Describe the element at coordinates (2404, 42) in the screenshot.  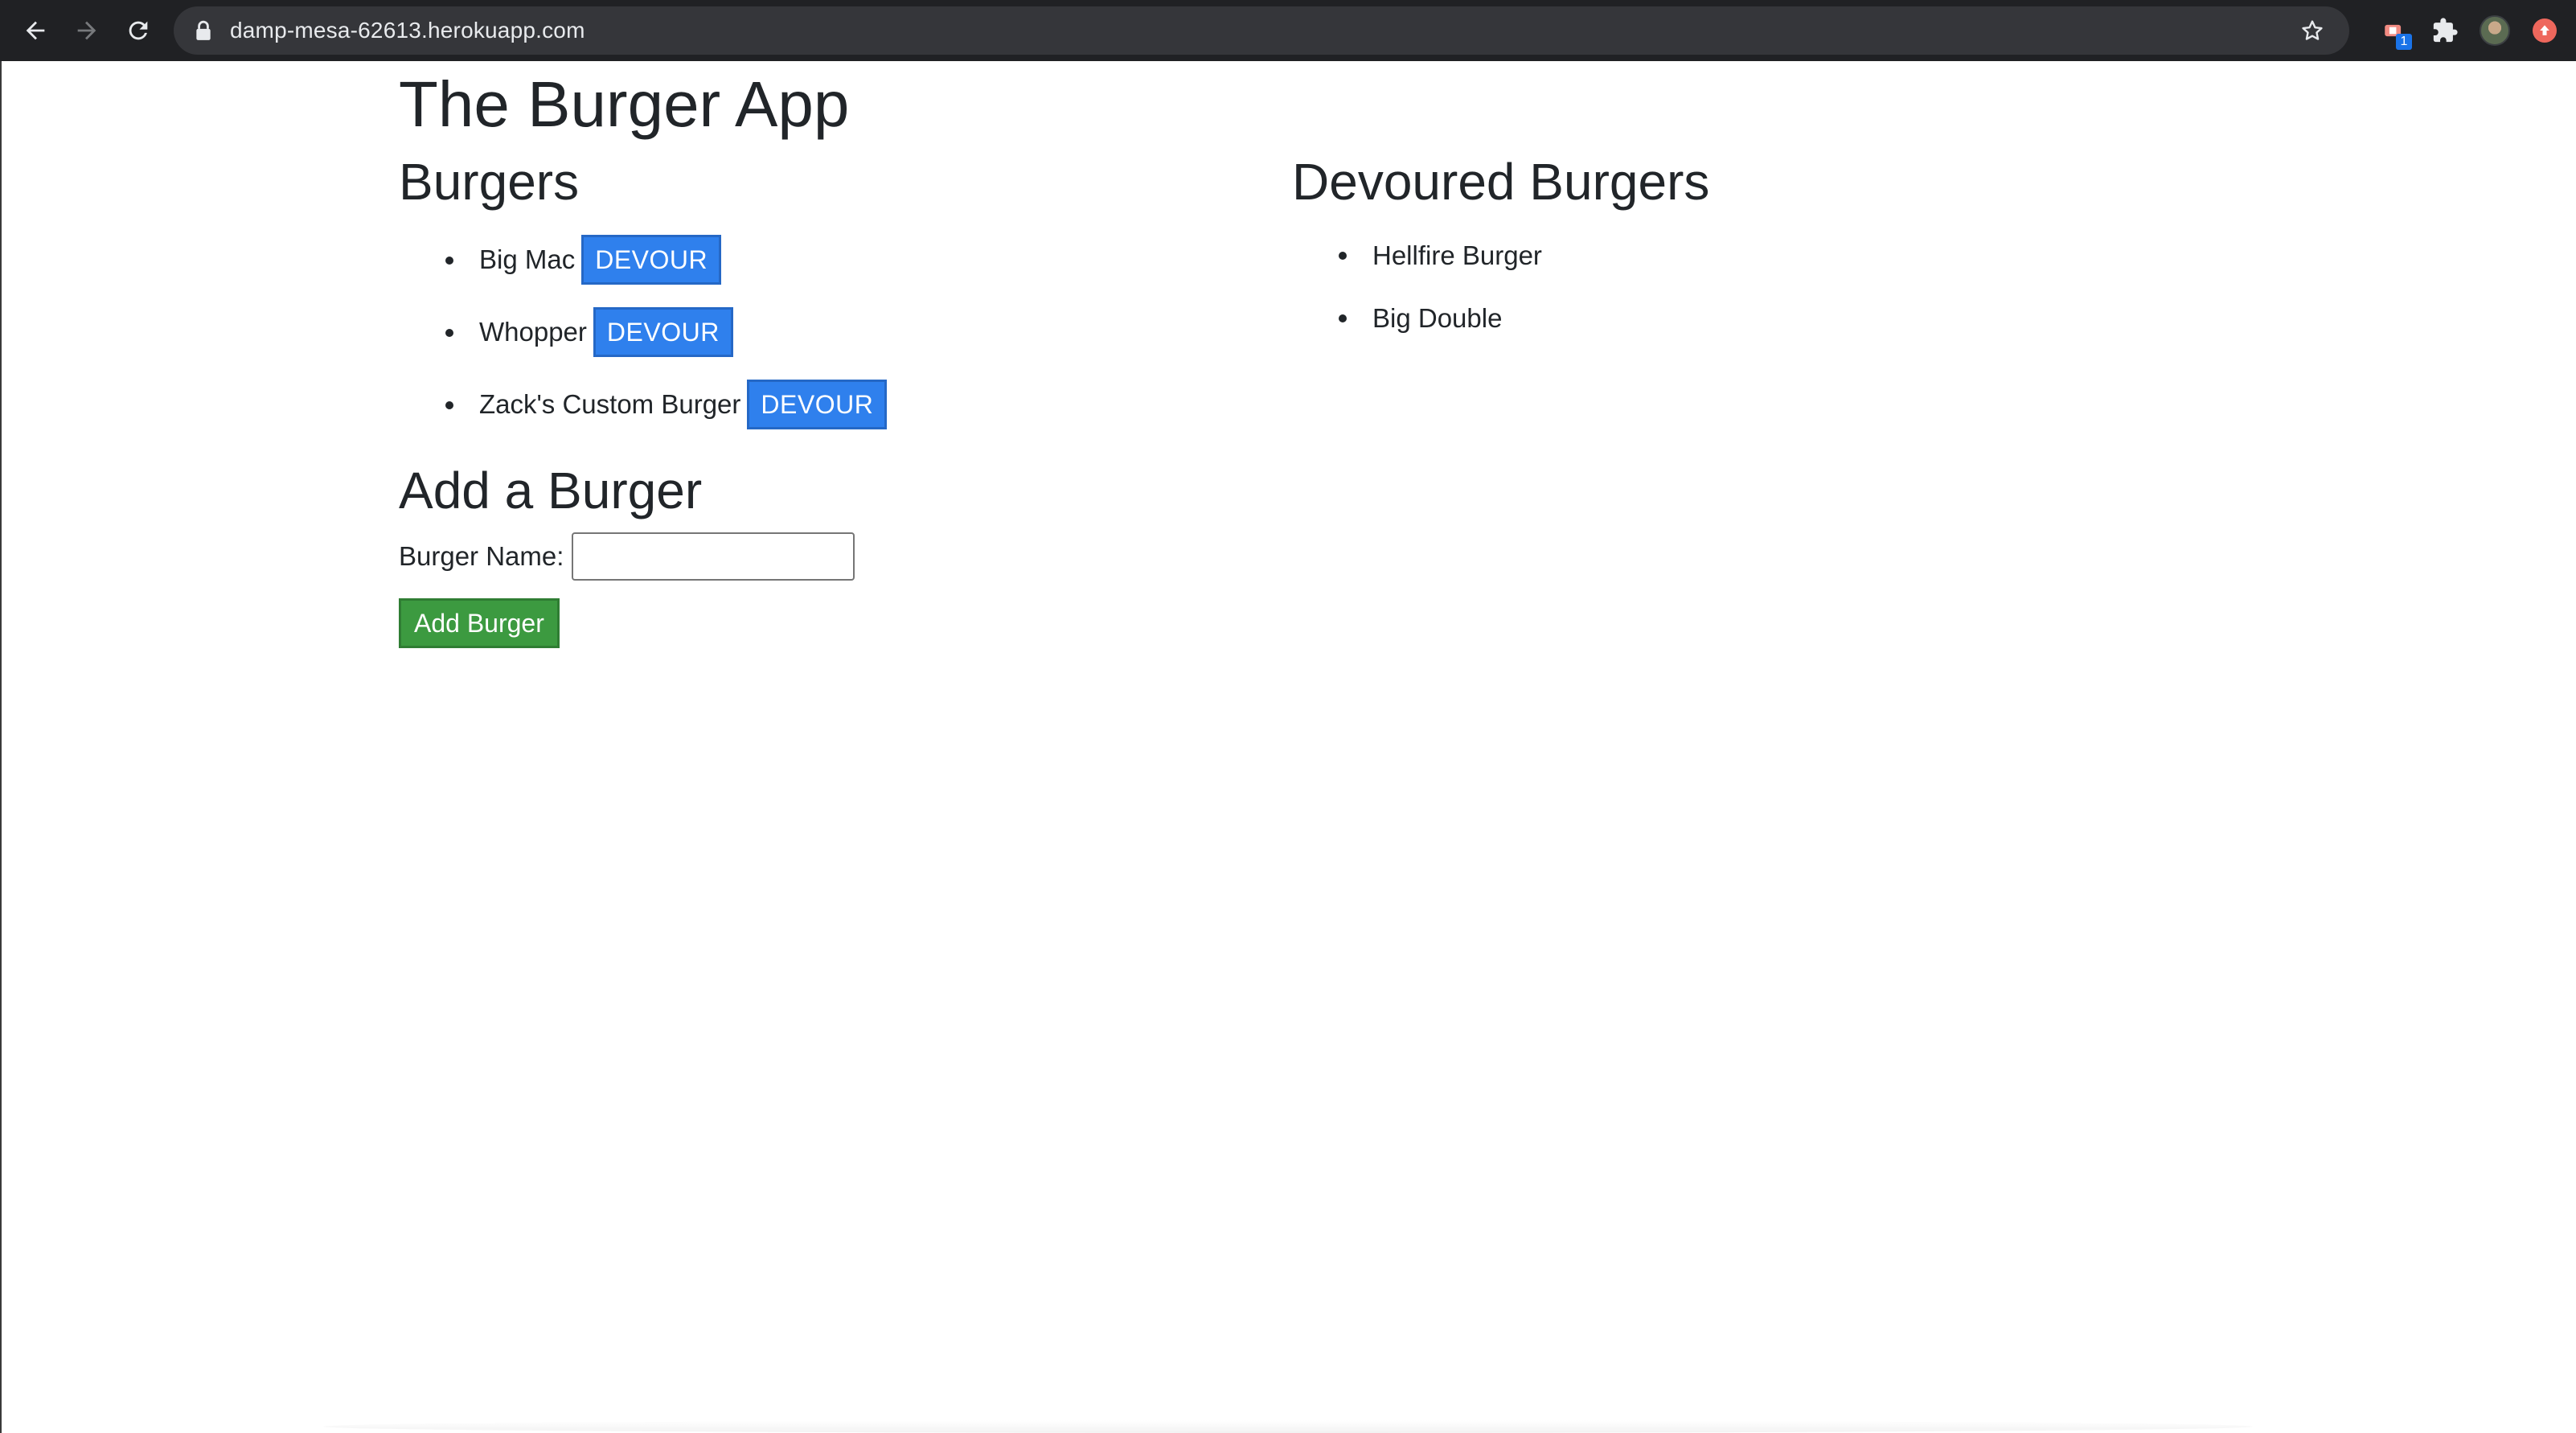
I see `extension-badge: 1` at that location.